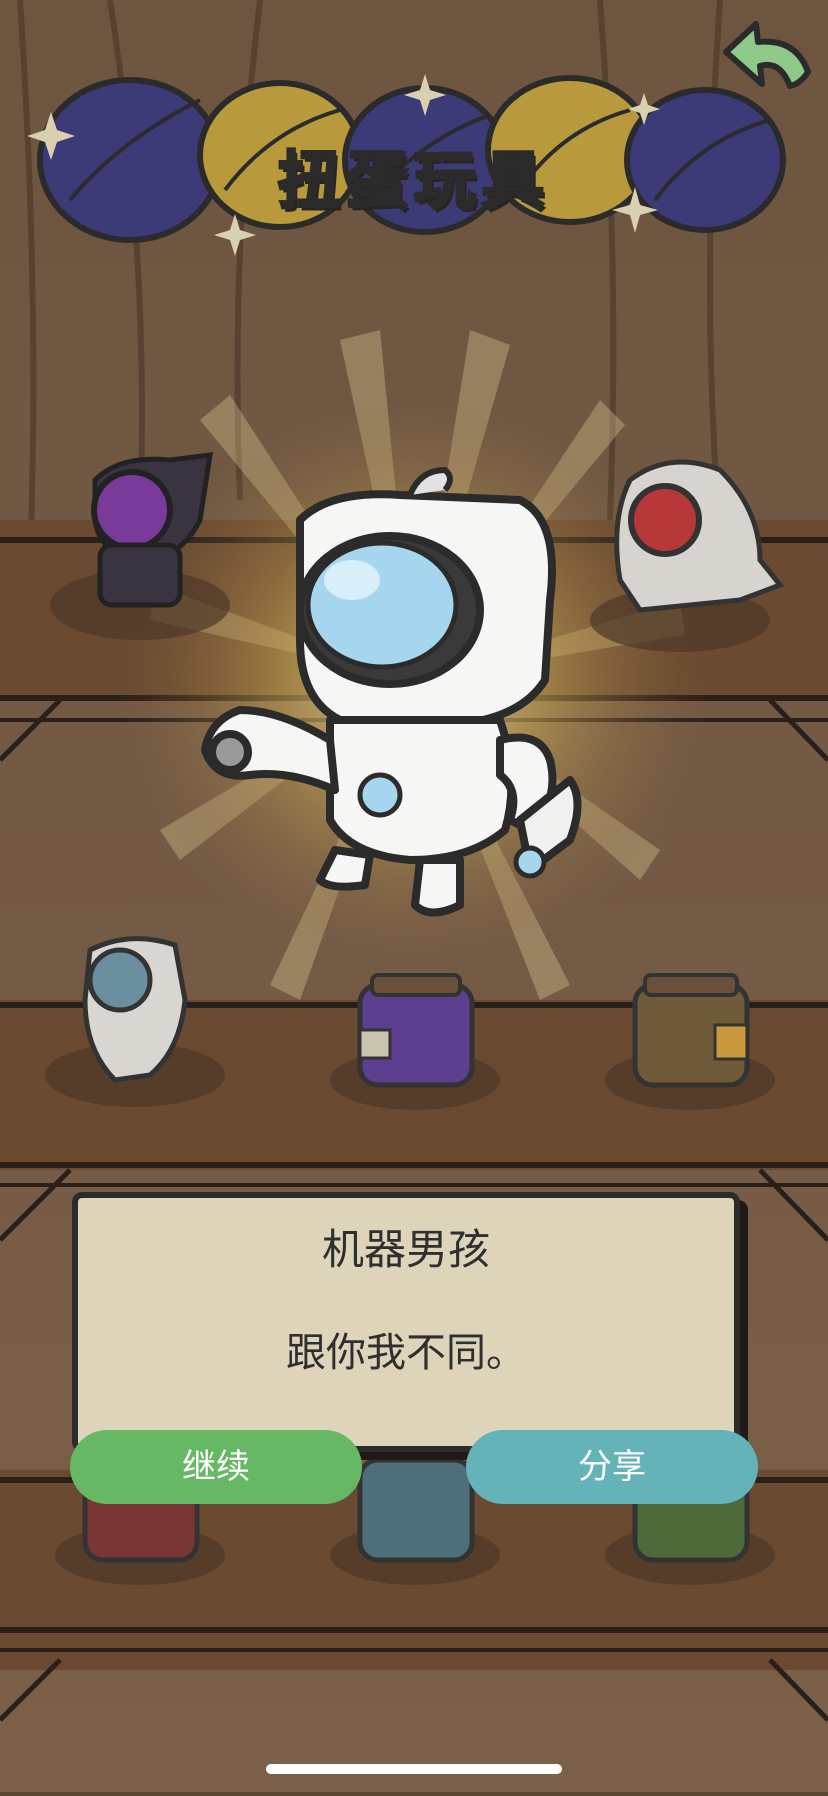 The height and width of the screenshot is (1796, 828). Describe the element at coordinates (414, 1769) in the screenshot. I see `home-indicator` at that location.